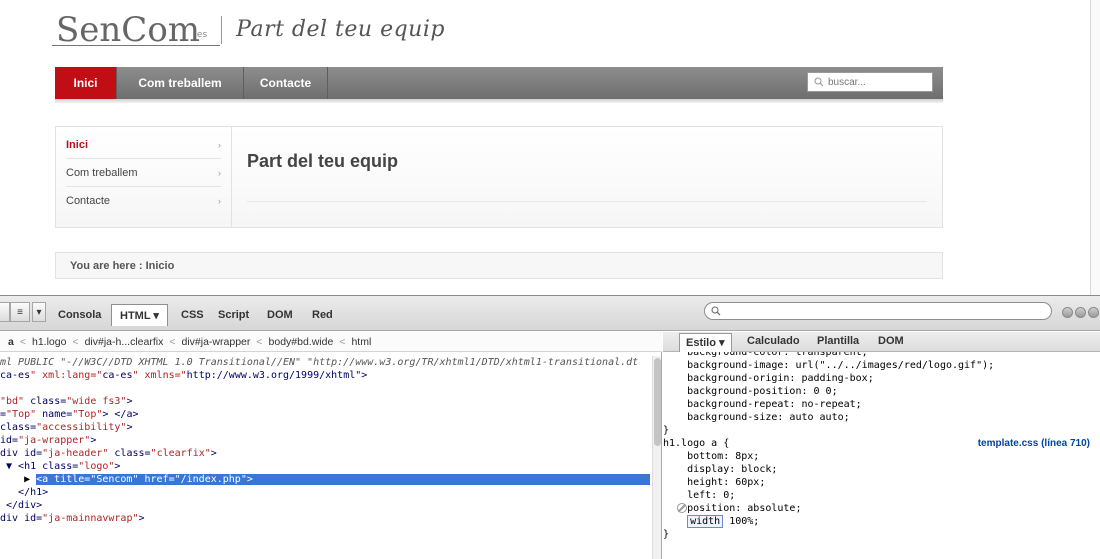 This screenshot has width=1100, height=559. Describe the element at coordinates (881, 391) in the screenshot. I see `css-line: background-position: 0 0;` at that location.